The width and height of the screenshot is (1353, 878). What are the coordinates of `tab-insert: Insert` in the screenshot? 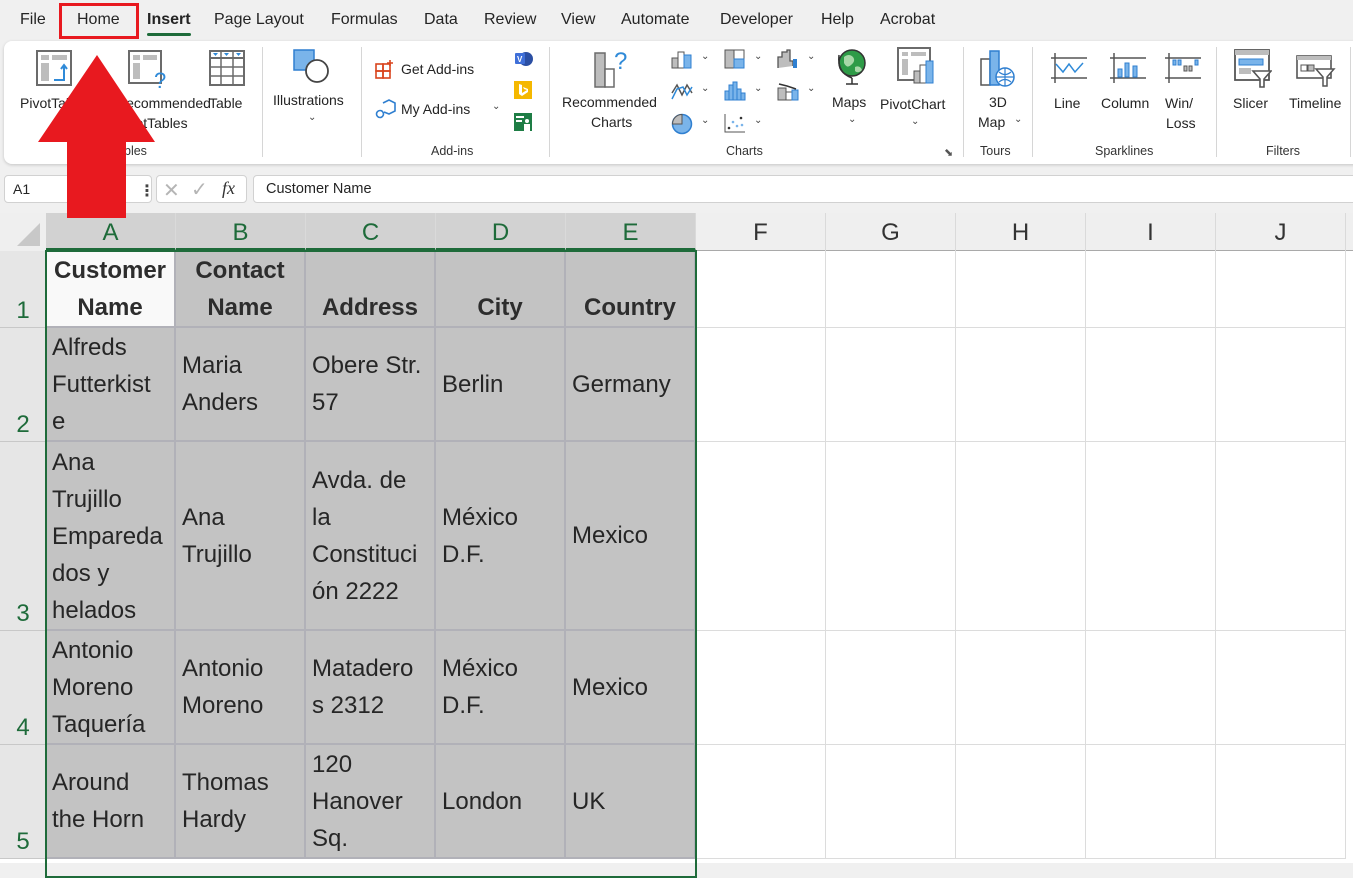 It's located at (169, 23).